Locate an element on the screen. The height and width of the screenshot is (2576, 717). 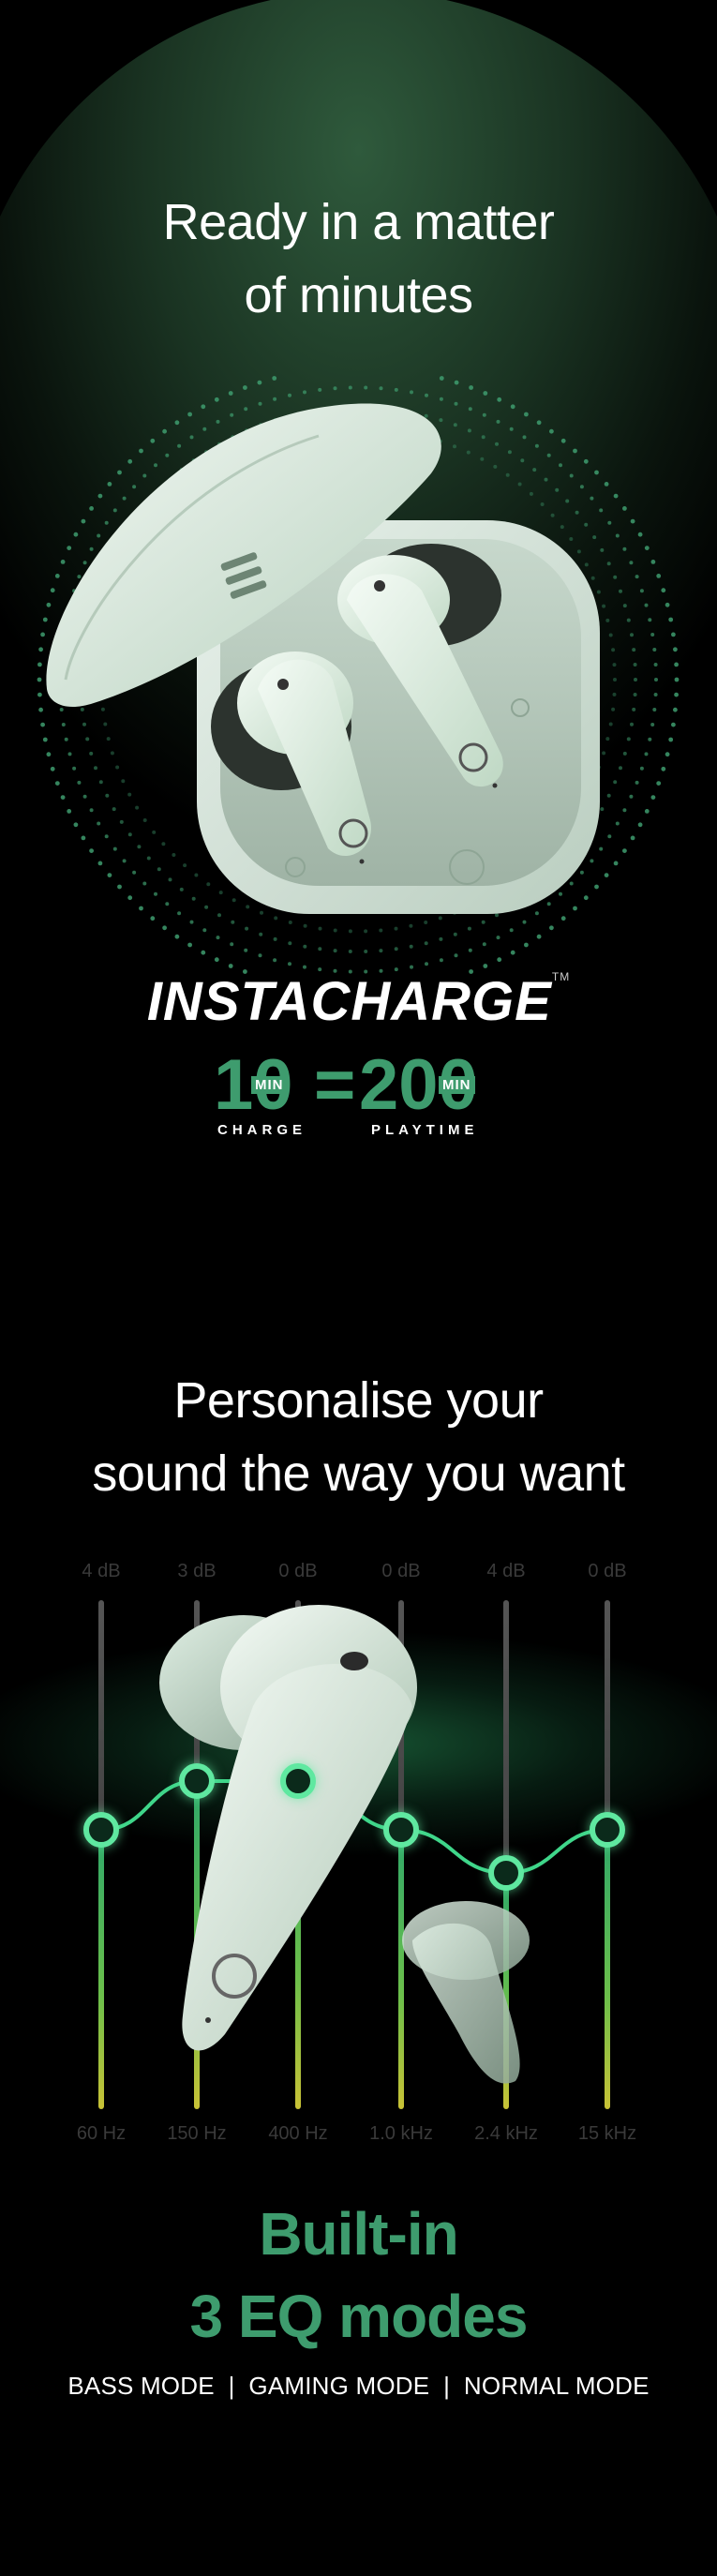
instacharge-wordmark: INSTACHARGE is located at coordinates (349, 1002).